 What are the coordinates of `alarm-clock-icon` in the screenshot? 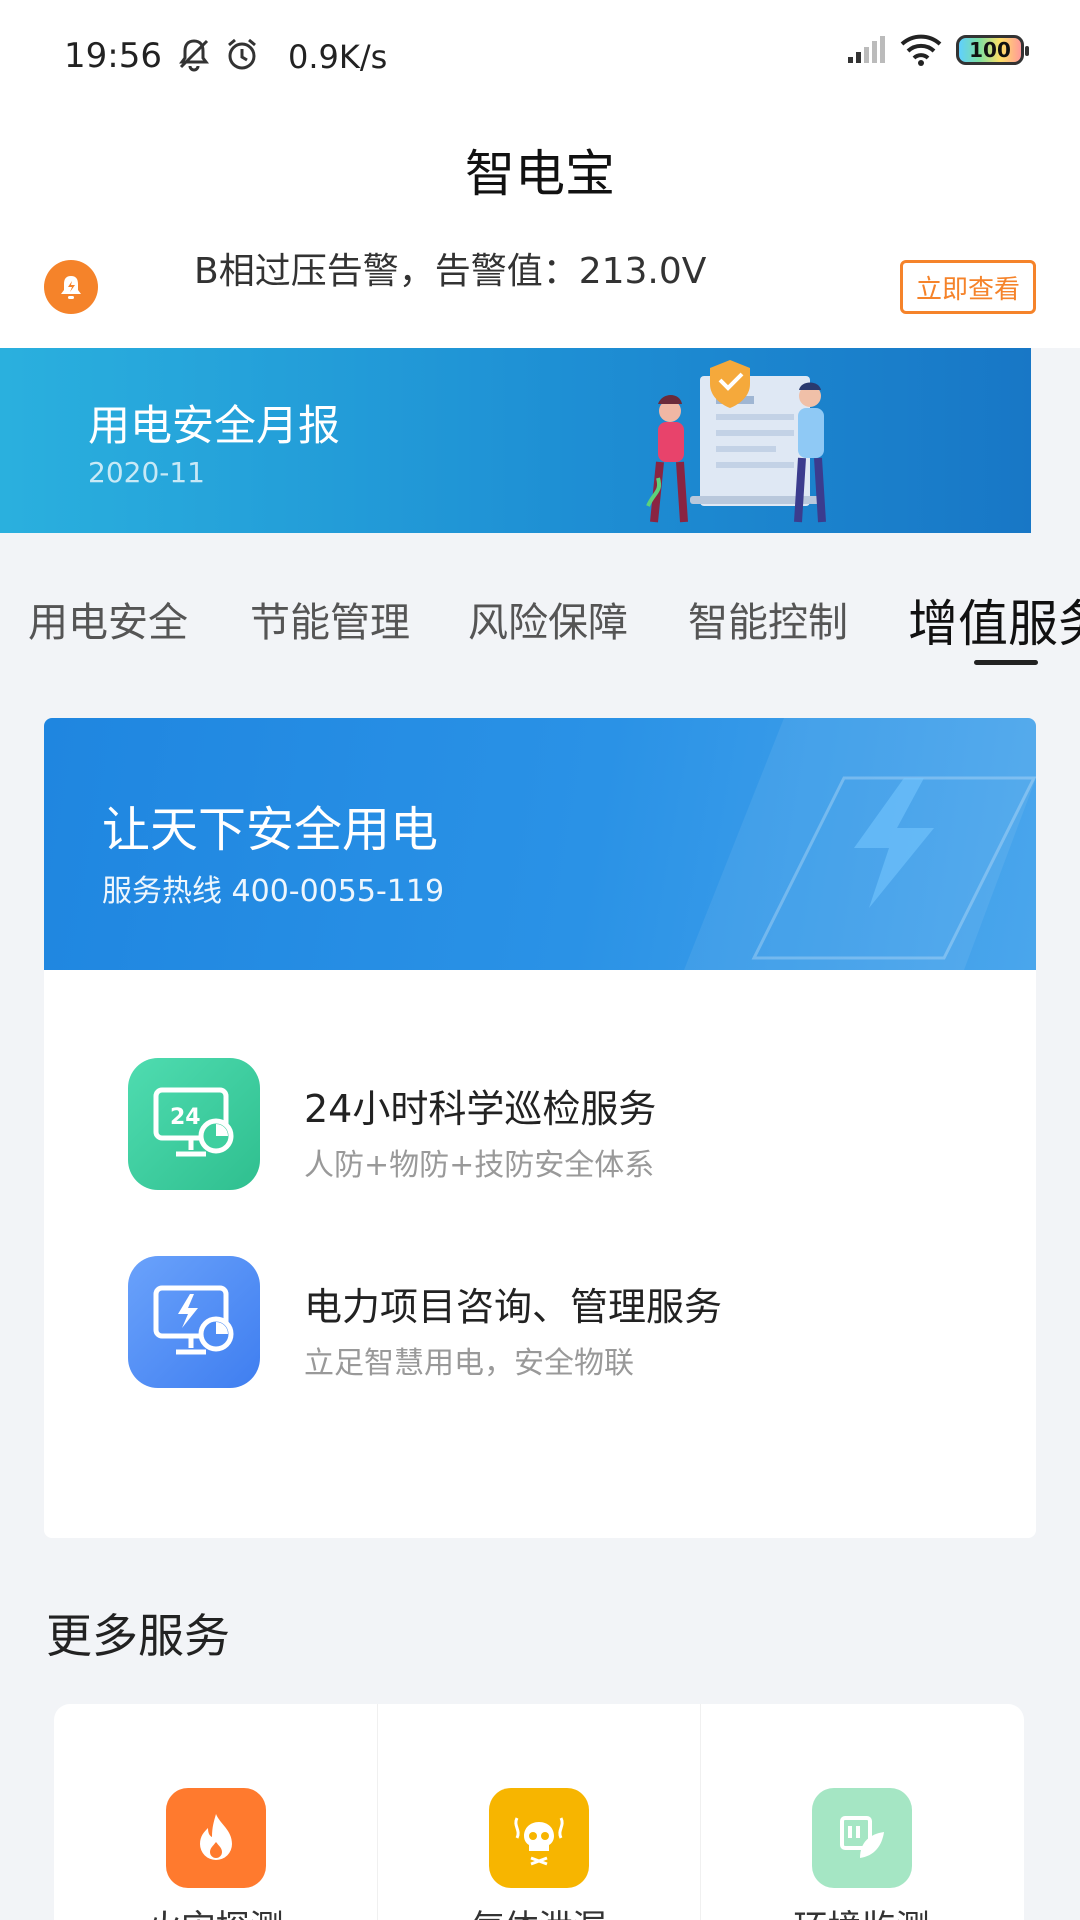 It's located at (242, 54).